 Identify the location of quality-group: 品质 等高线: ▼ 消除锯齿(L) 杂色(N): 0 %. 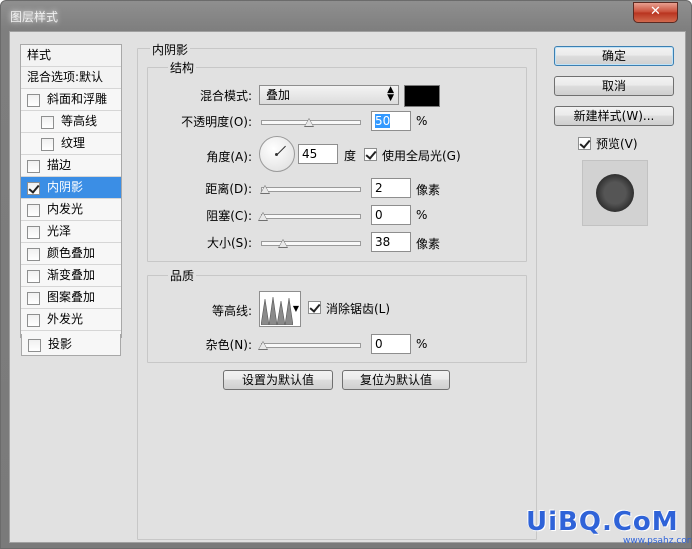
(337, 315).